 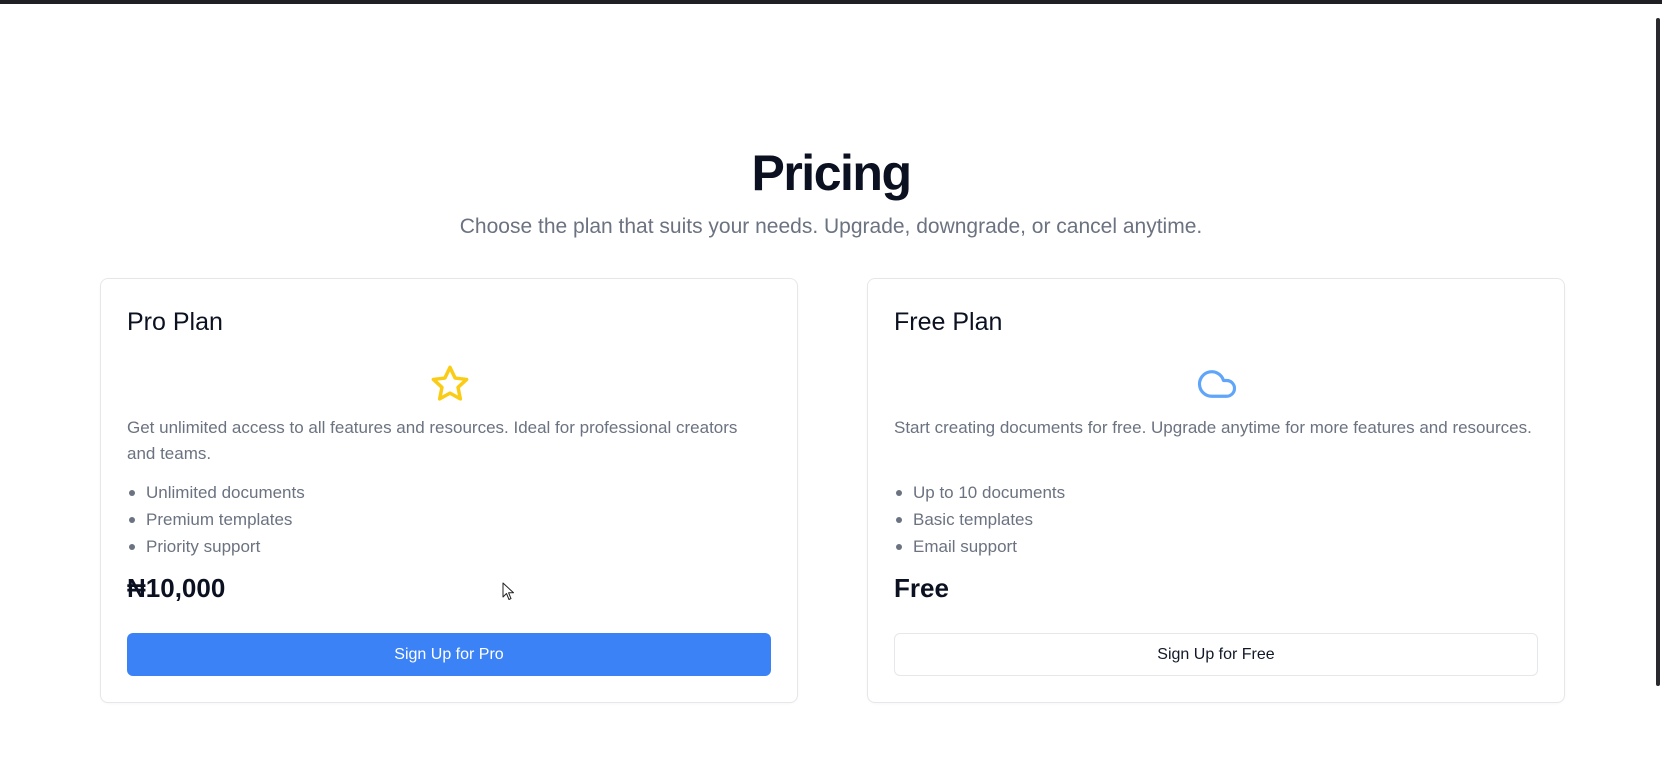 I want to click on list-item: Unlimited documents, so click(x=216, y=492).